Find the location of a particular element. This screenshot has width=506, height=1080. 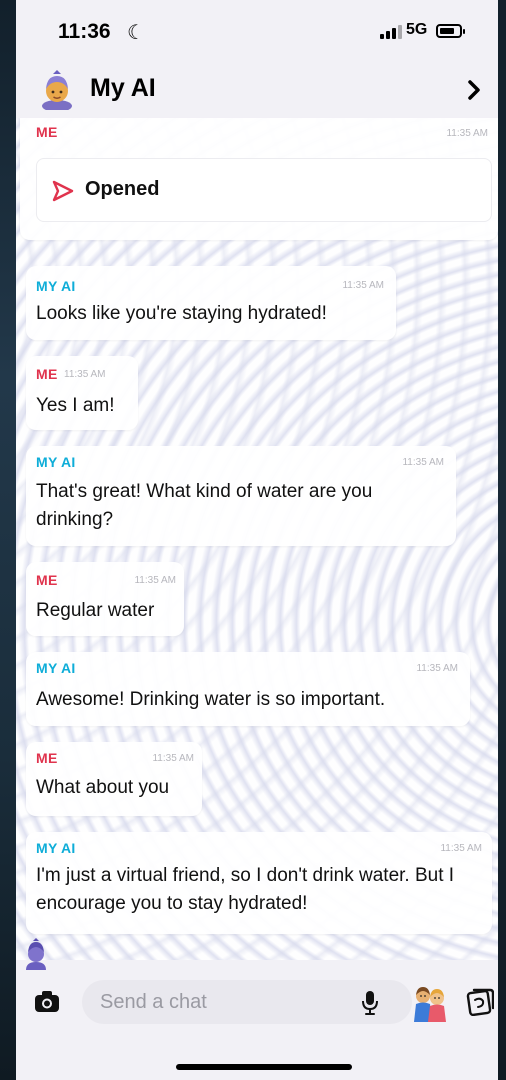

message-me: ME 11:35 AM Yes I am! is located at coordinates (82, 393).